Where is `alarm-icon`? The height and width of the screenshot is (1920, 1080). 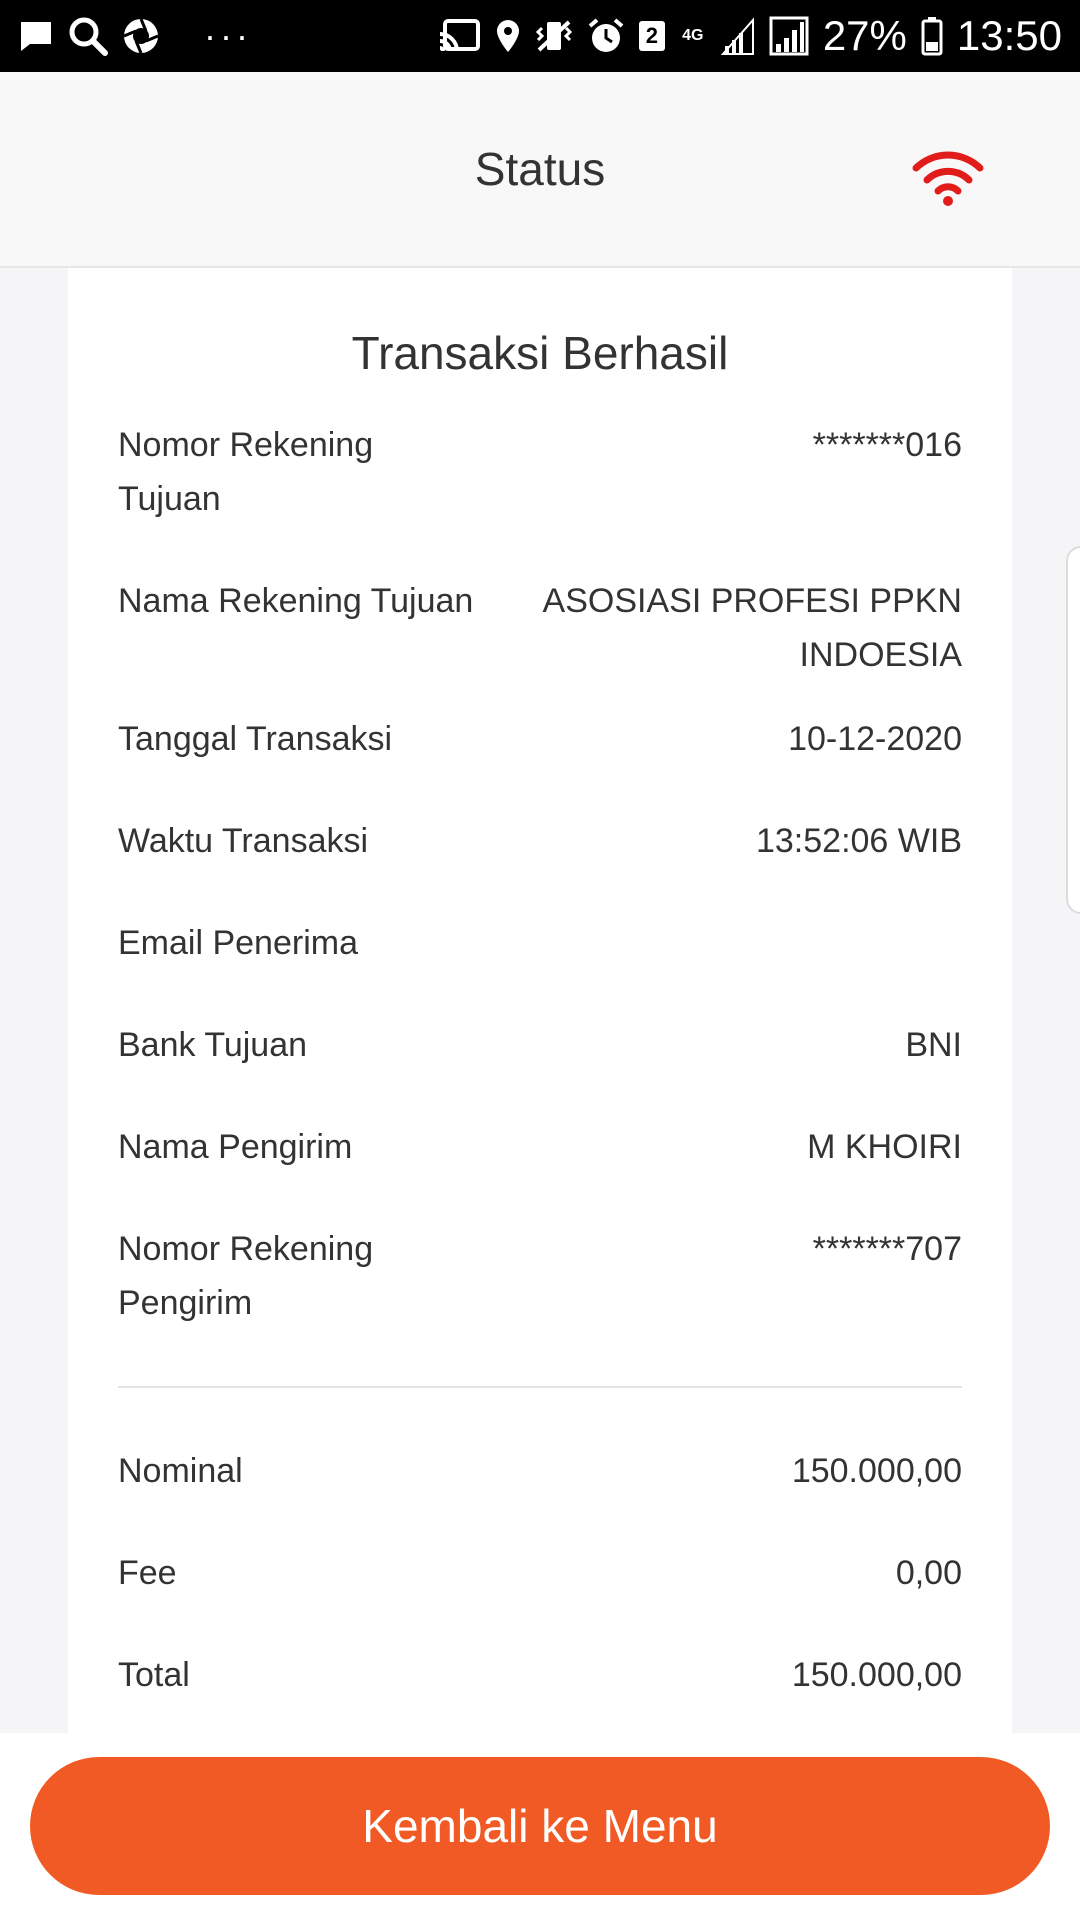
alarm-icon is located at coordinates (606, 36).